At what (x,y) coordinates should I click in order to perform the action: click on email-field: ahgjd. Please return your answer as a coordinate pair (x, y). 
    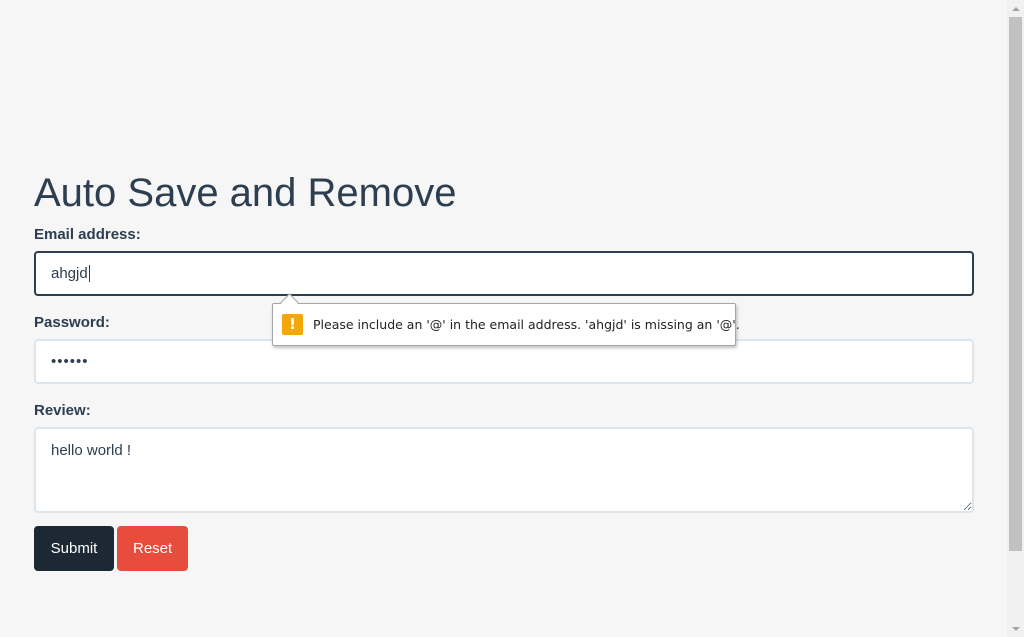
    Looking at the image, I should click on (504, 273).